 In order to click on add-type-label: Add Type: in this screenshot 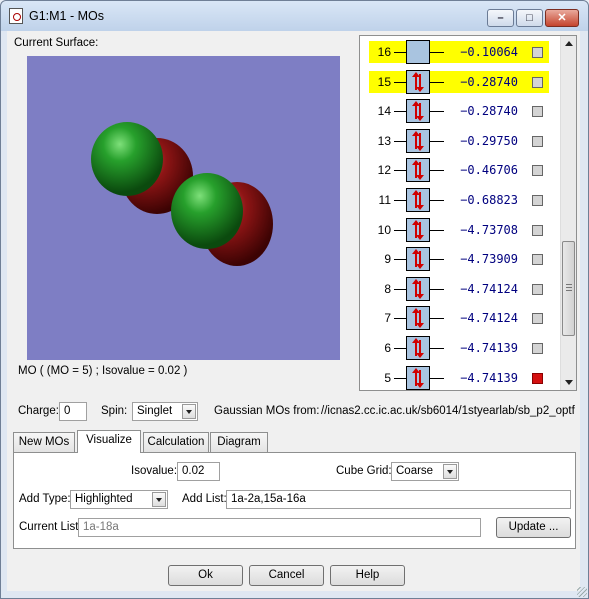, I will do `click(45, 499)`.